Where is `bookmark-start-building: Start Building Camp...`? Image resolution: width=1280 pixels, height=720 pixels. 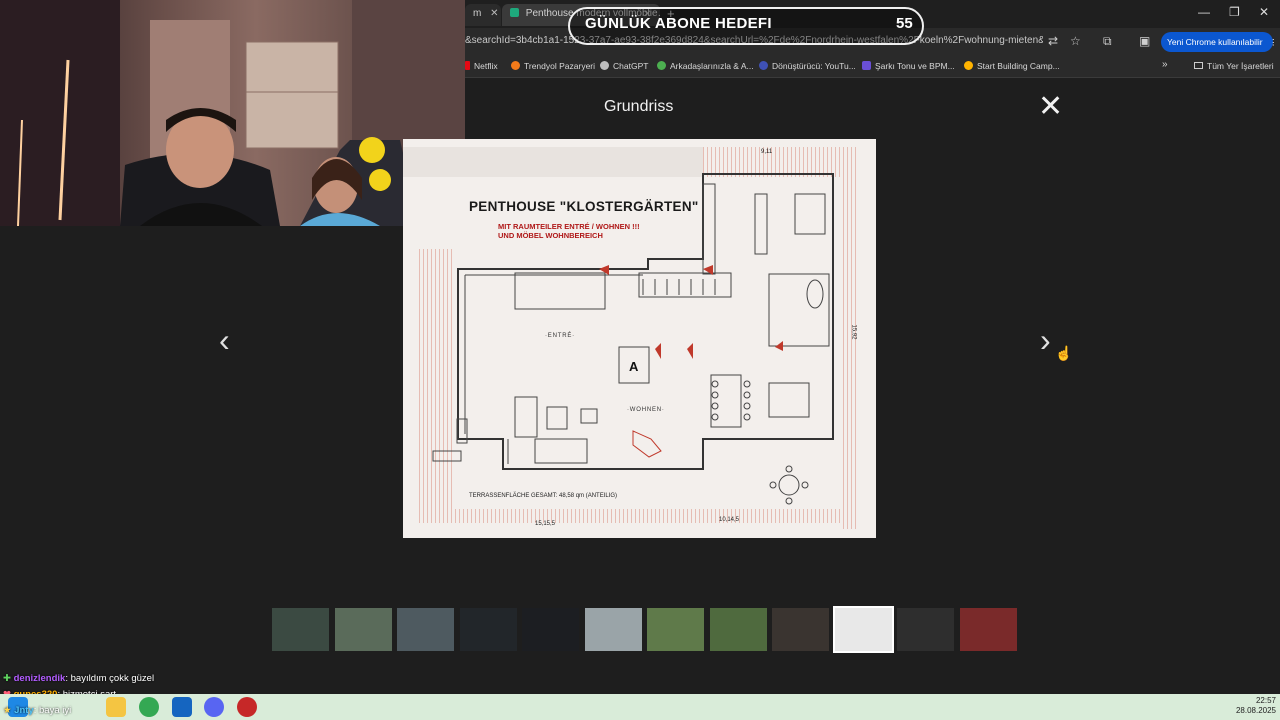 bookmark-start-building: Start Building Camp... is located at coordinates (1012, 66).